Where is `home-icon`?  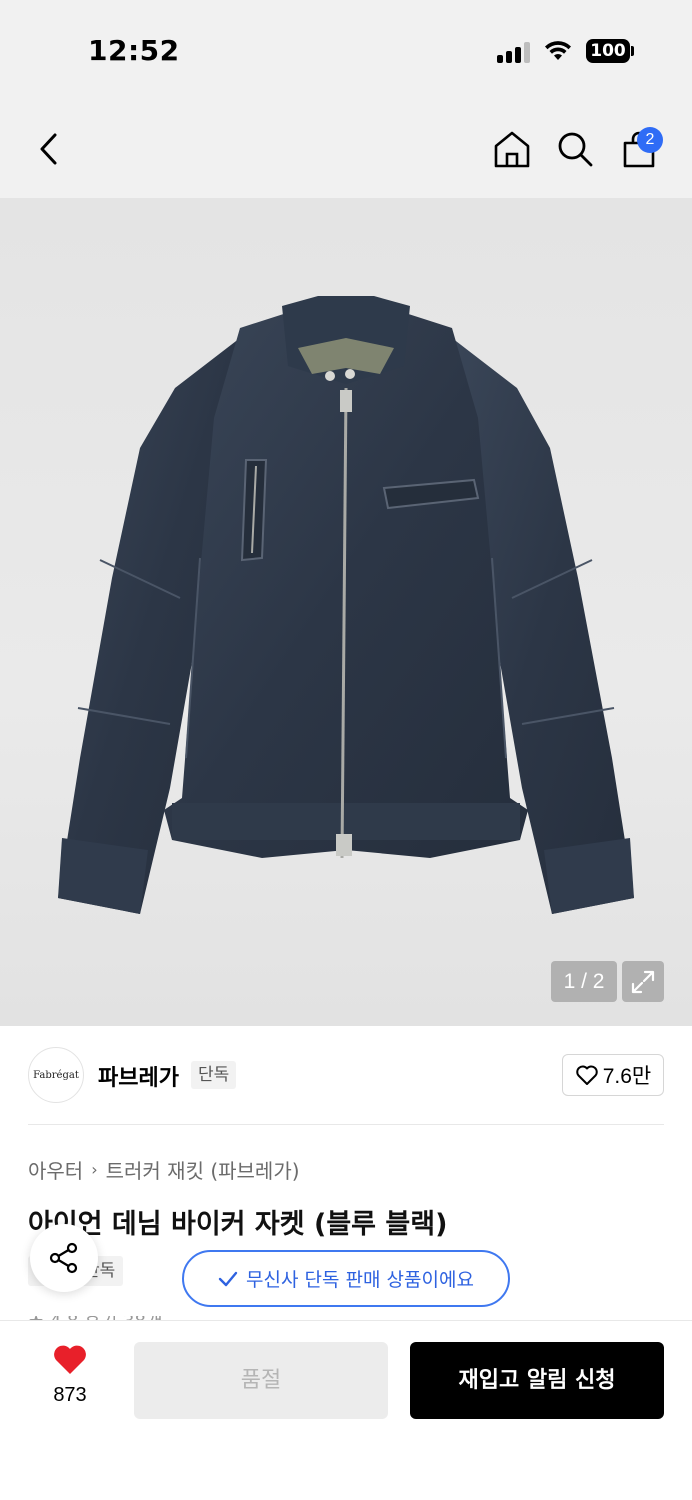
home-icon is located at coordinates (512, 149).